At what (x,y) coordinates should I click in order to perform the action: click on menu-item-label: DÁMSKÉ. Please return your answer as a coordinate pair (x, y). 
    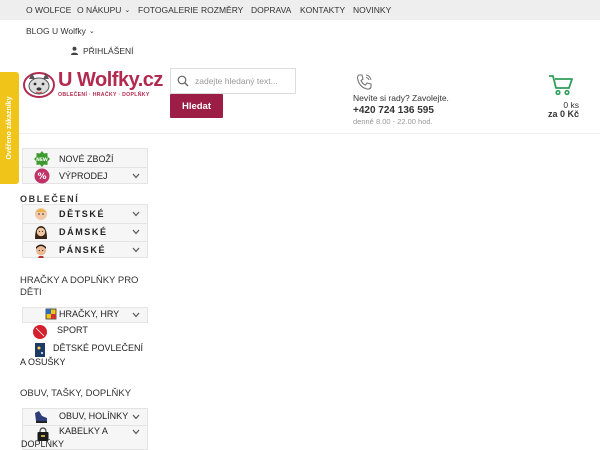
    Looking at the image, I should click on (83, 232).